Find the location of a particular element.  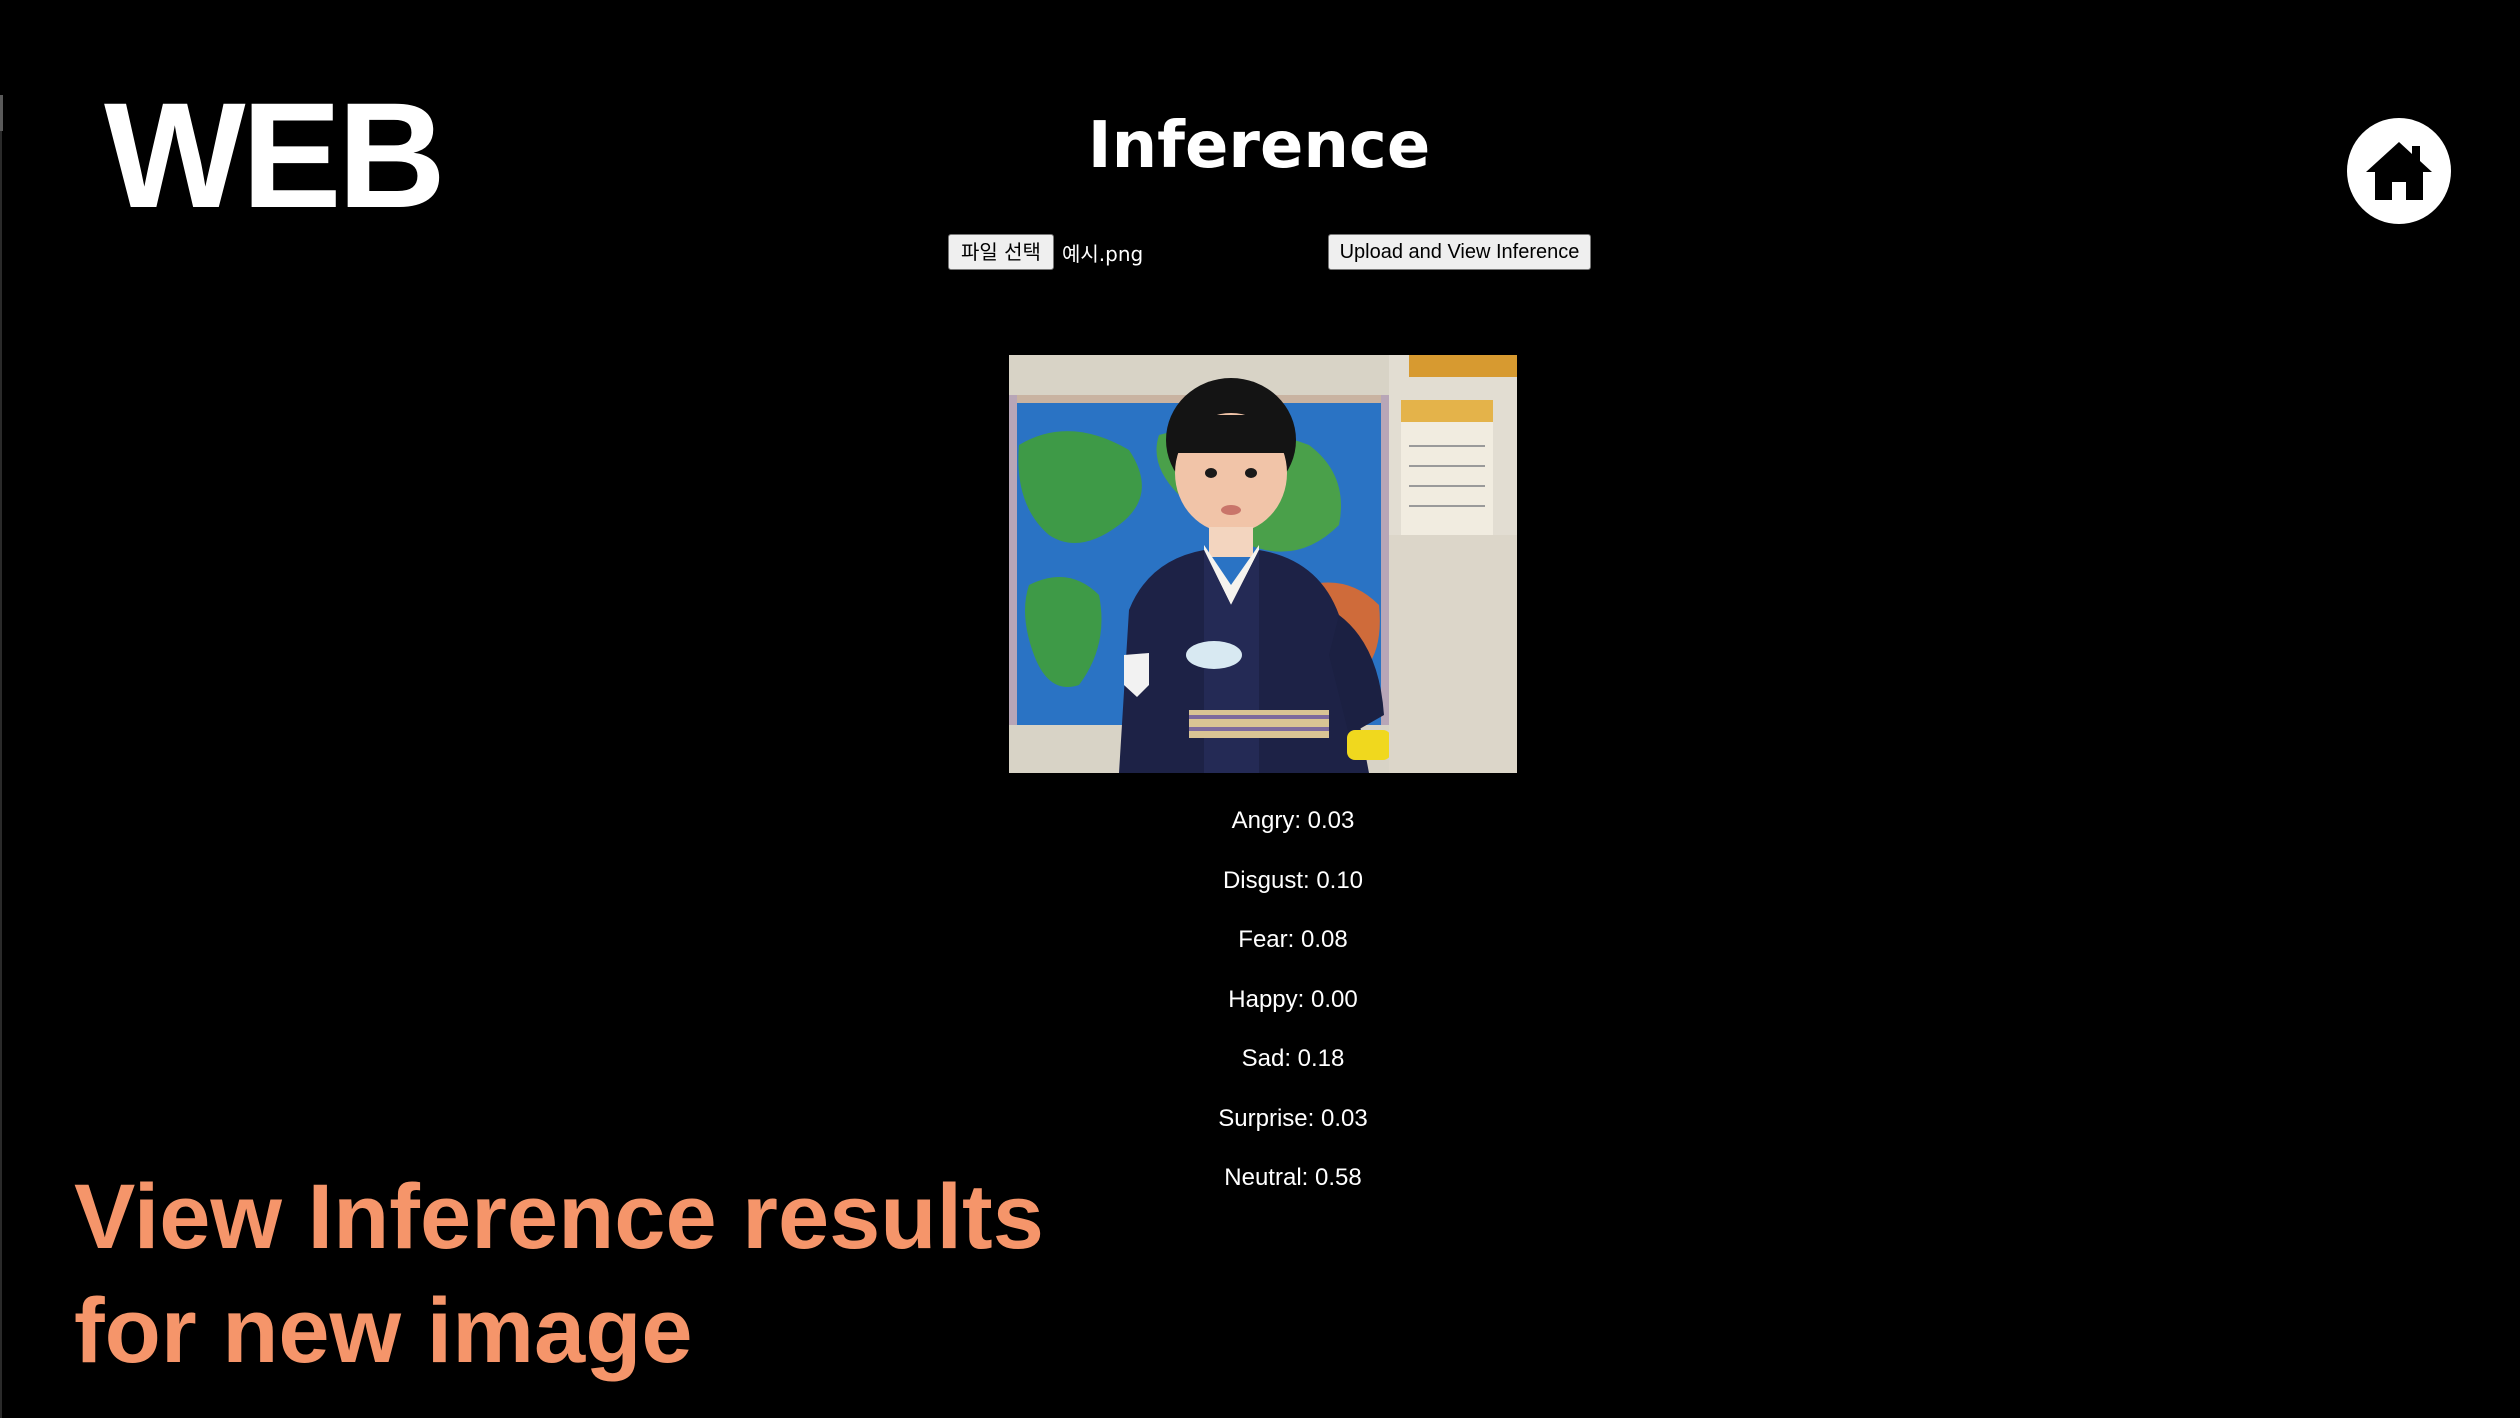

home-button is located at coordinates (2399, 171).